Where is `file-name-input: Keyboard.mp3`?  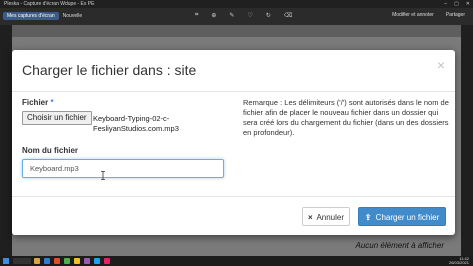 file-name-input: Keyboard.mp3 is located at coordinates (123, 168).